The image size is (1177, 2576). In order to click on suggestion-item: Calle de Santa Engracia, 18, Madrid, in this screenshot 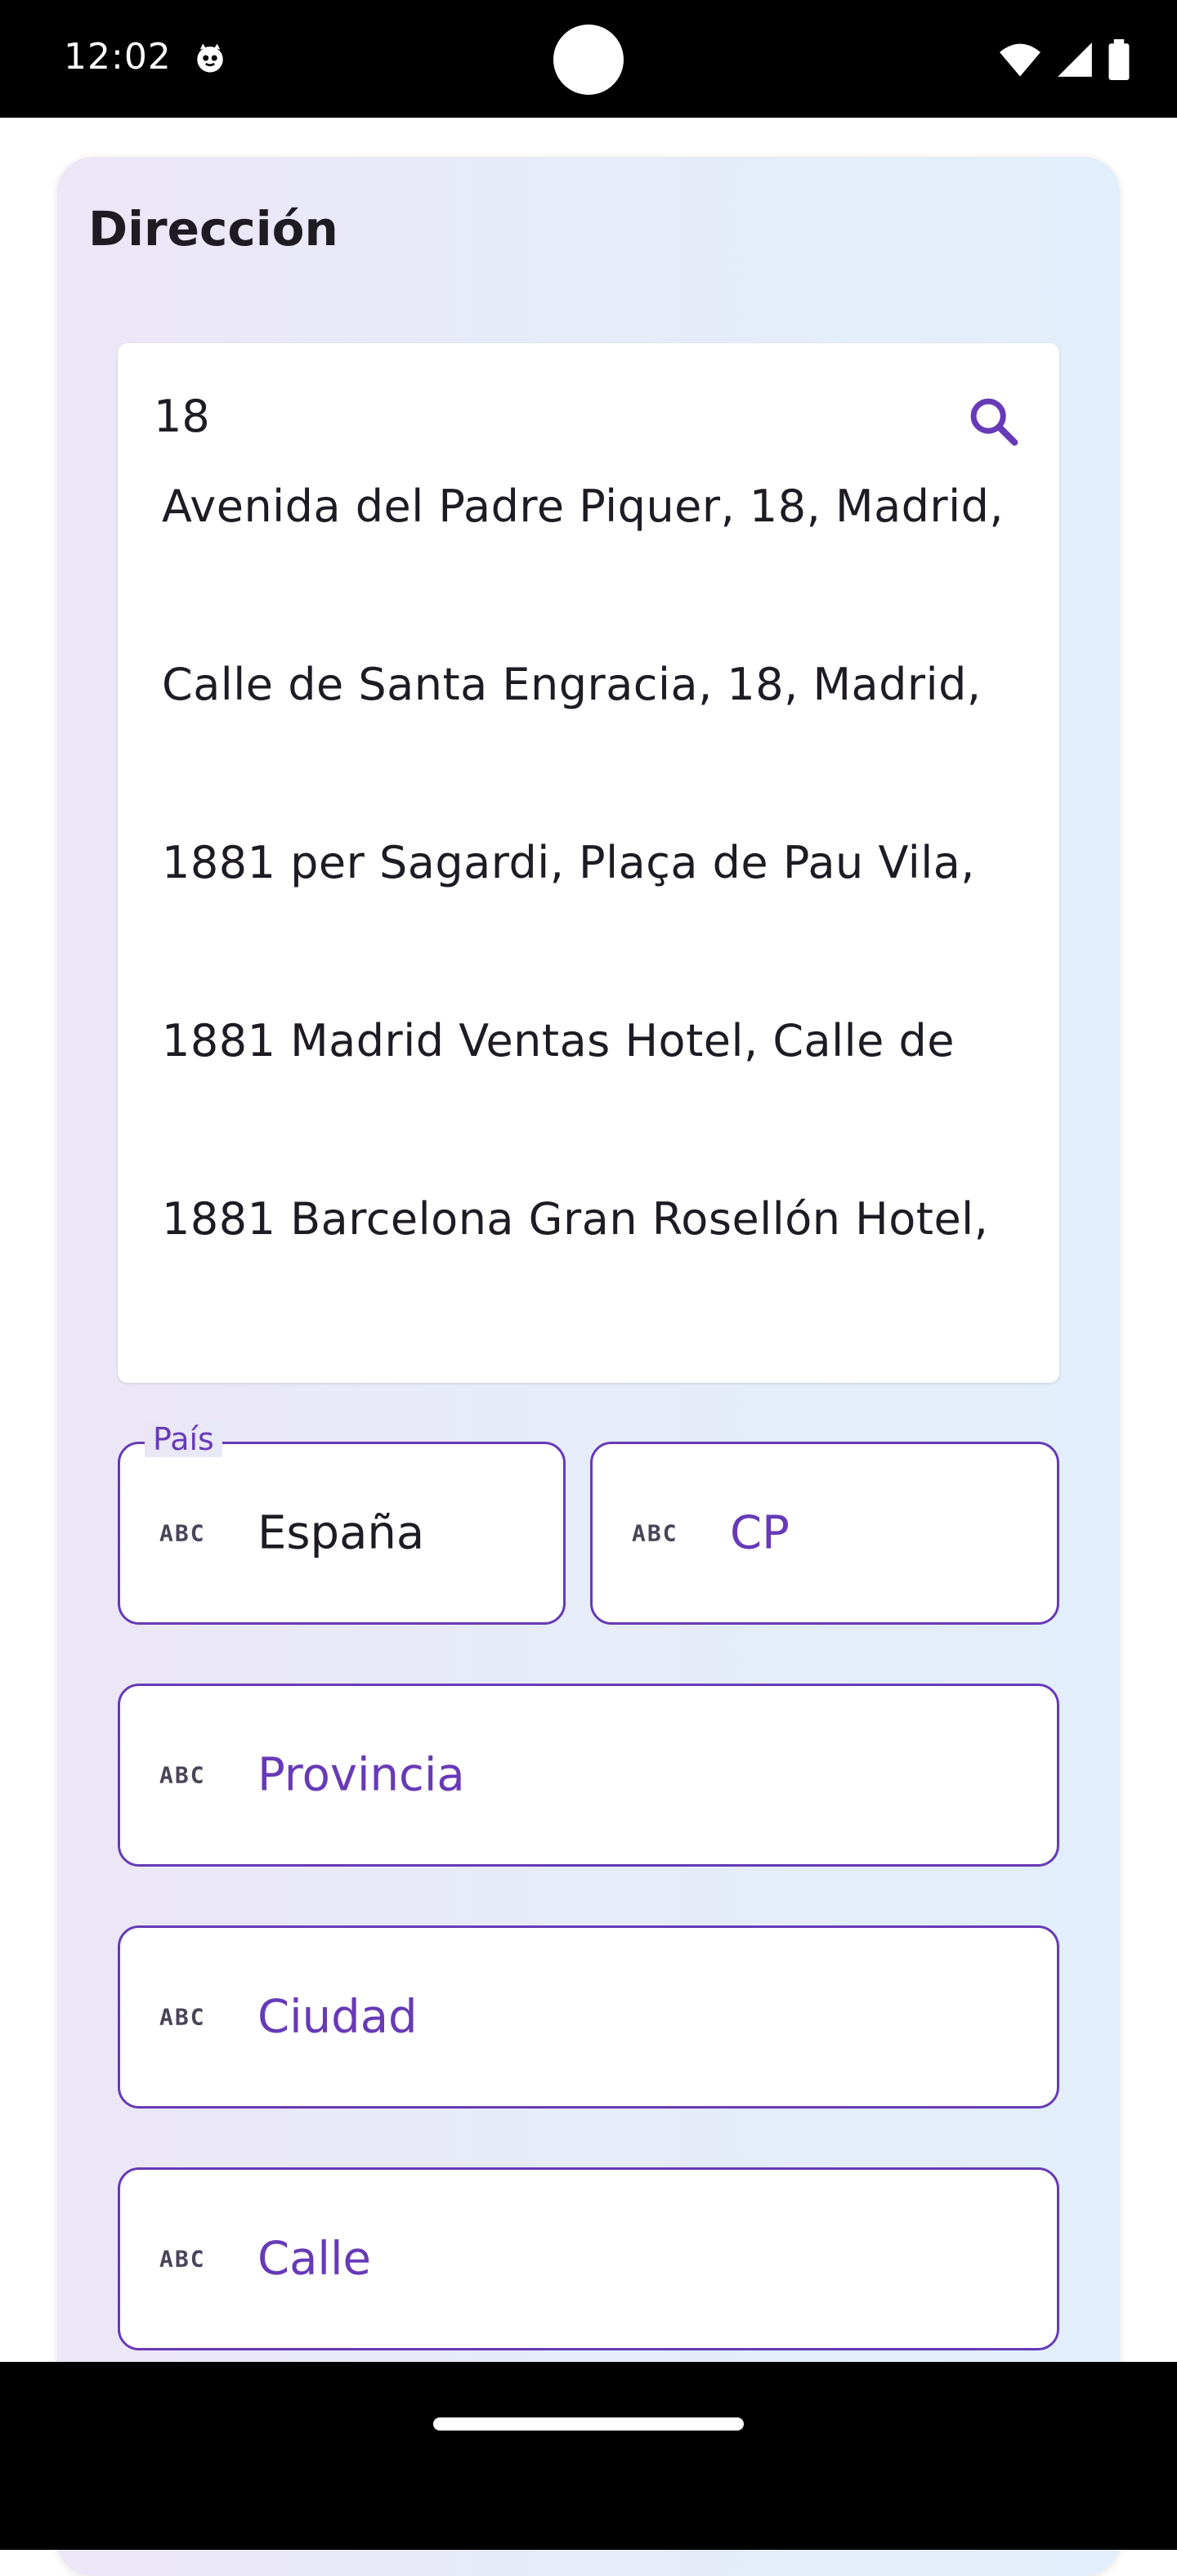, I will do `click(595, 684)`.